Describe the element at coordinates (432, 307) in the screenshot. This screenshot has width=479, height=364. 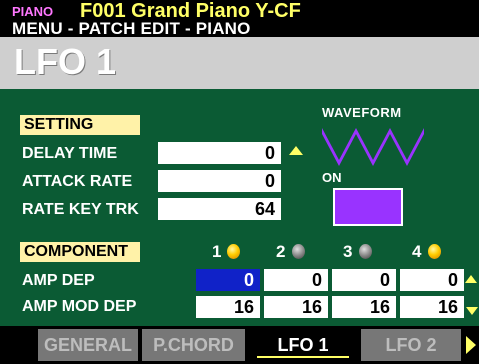
I see `amp-mod-dep-4-value: 16` at that location.